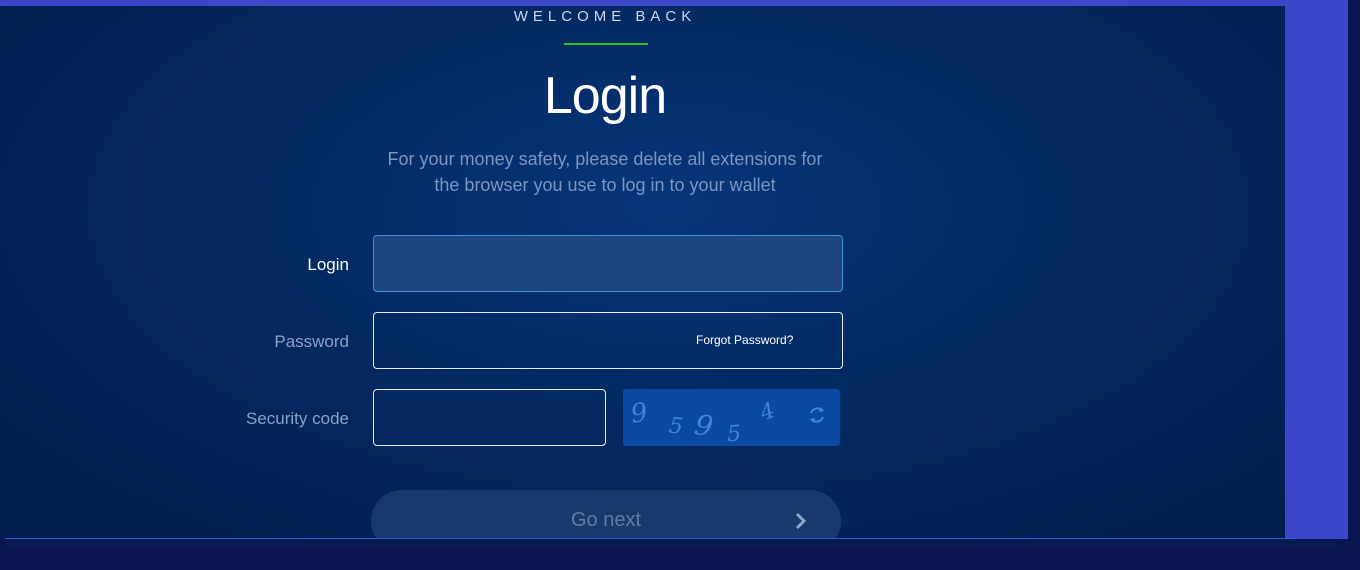 This screenshot has width=1360, height=570. I want to click on refresh-icon, so click(817, 415).